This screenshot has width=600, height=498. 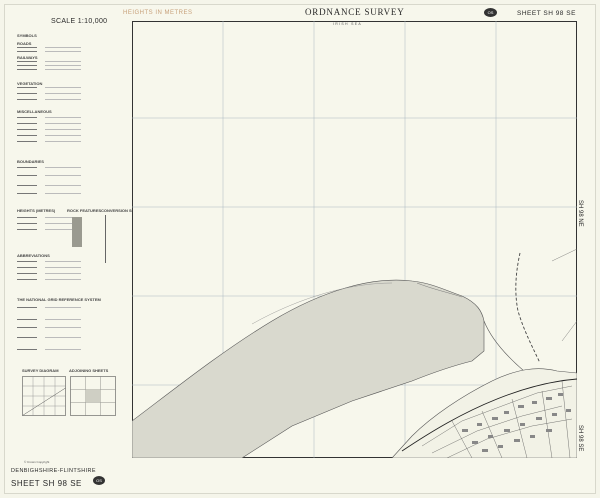 What do you see at coordinates (84, 210) in the screenshot?
I see `legend-heading-rock: ROCK FEATURES` at bounding box center [84, 210].